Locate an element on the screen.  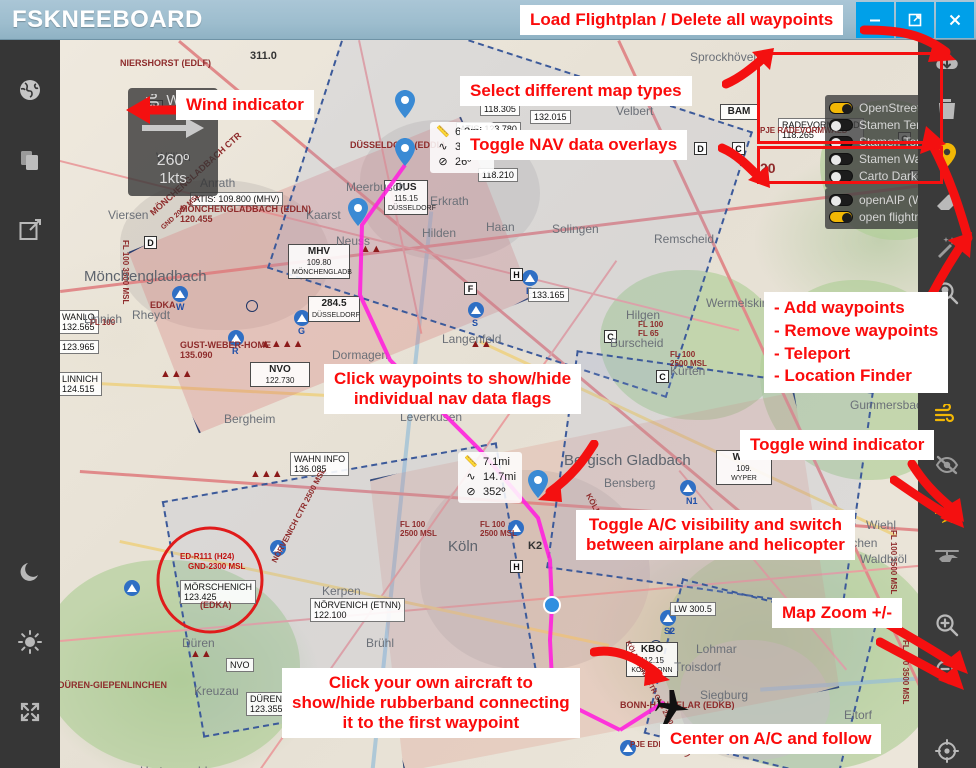
nav-data-flag: 📏 7.1mi ∿ 14.7mi ⊘ 352º is located at coordinates (490, 477).